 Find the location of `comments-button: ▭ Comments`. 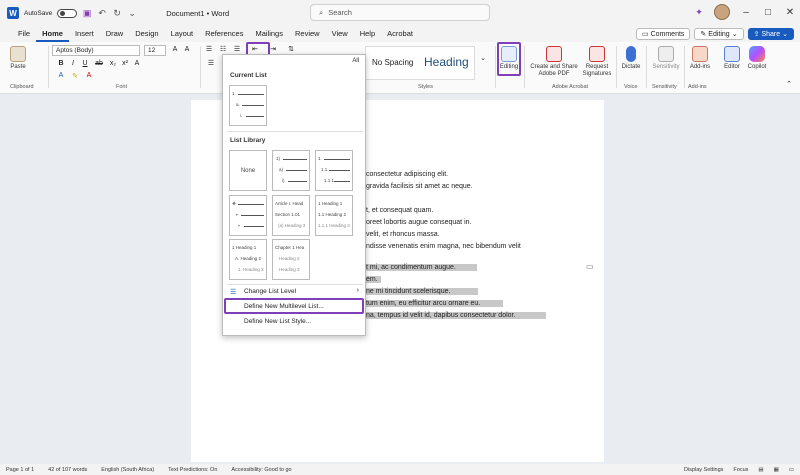

comments-button: ▭ Comments is located at coordinates (663, 34).